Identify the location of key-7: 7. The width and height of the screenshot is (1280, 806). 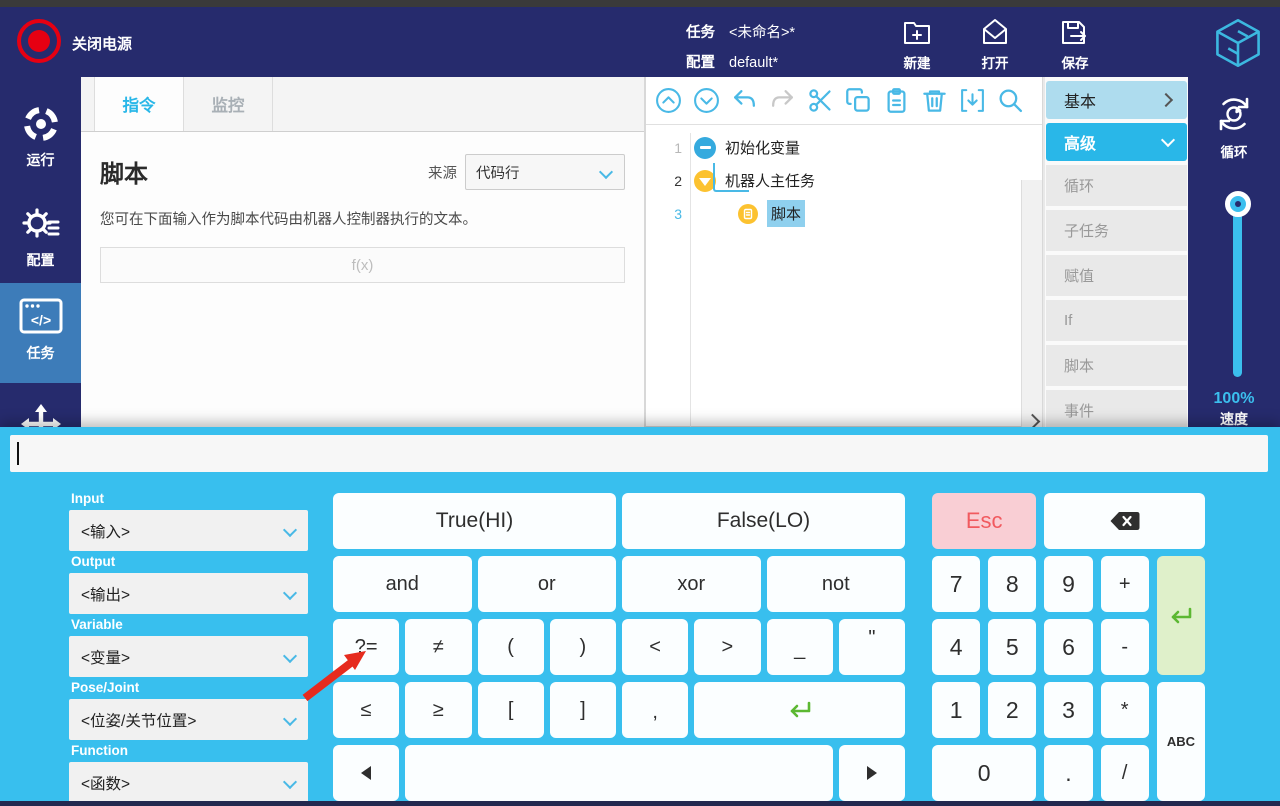
(956, 584).